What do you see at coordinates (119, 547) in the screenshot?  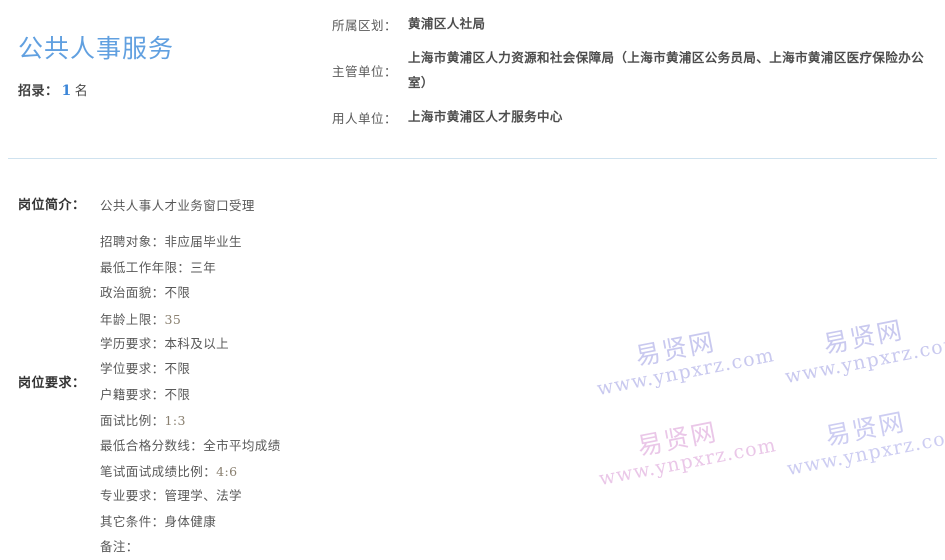 I see `detail-line-remark: 备注：` at bounding box center [119, 547].